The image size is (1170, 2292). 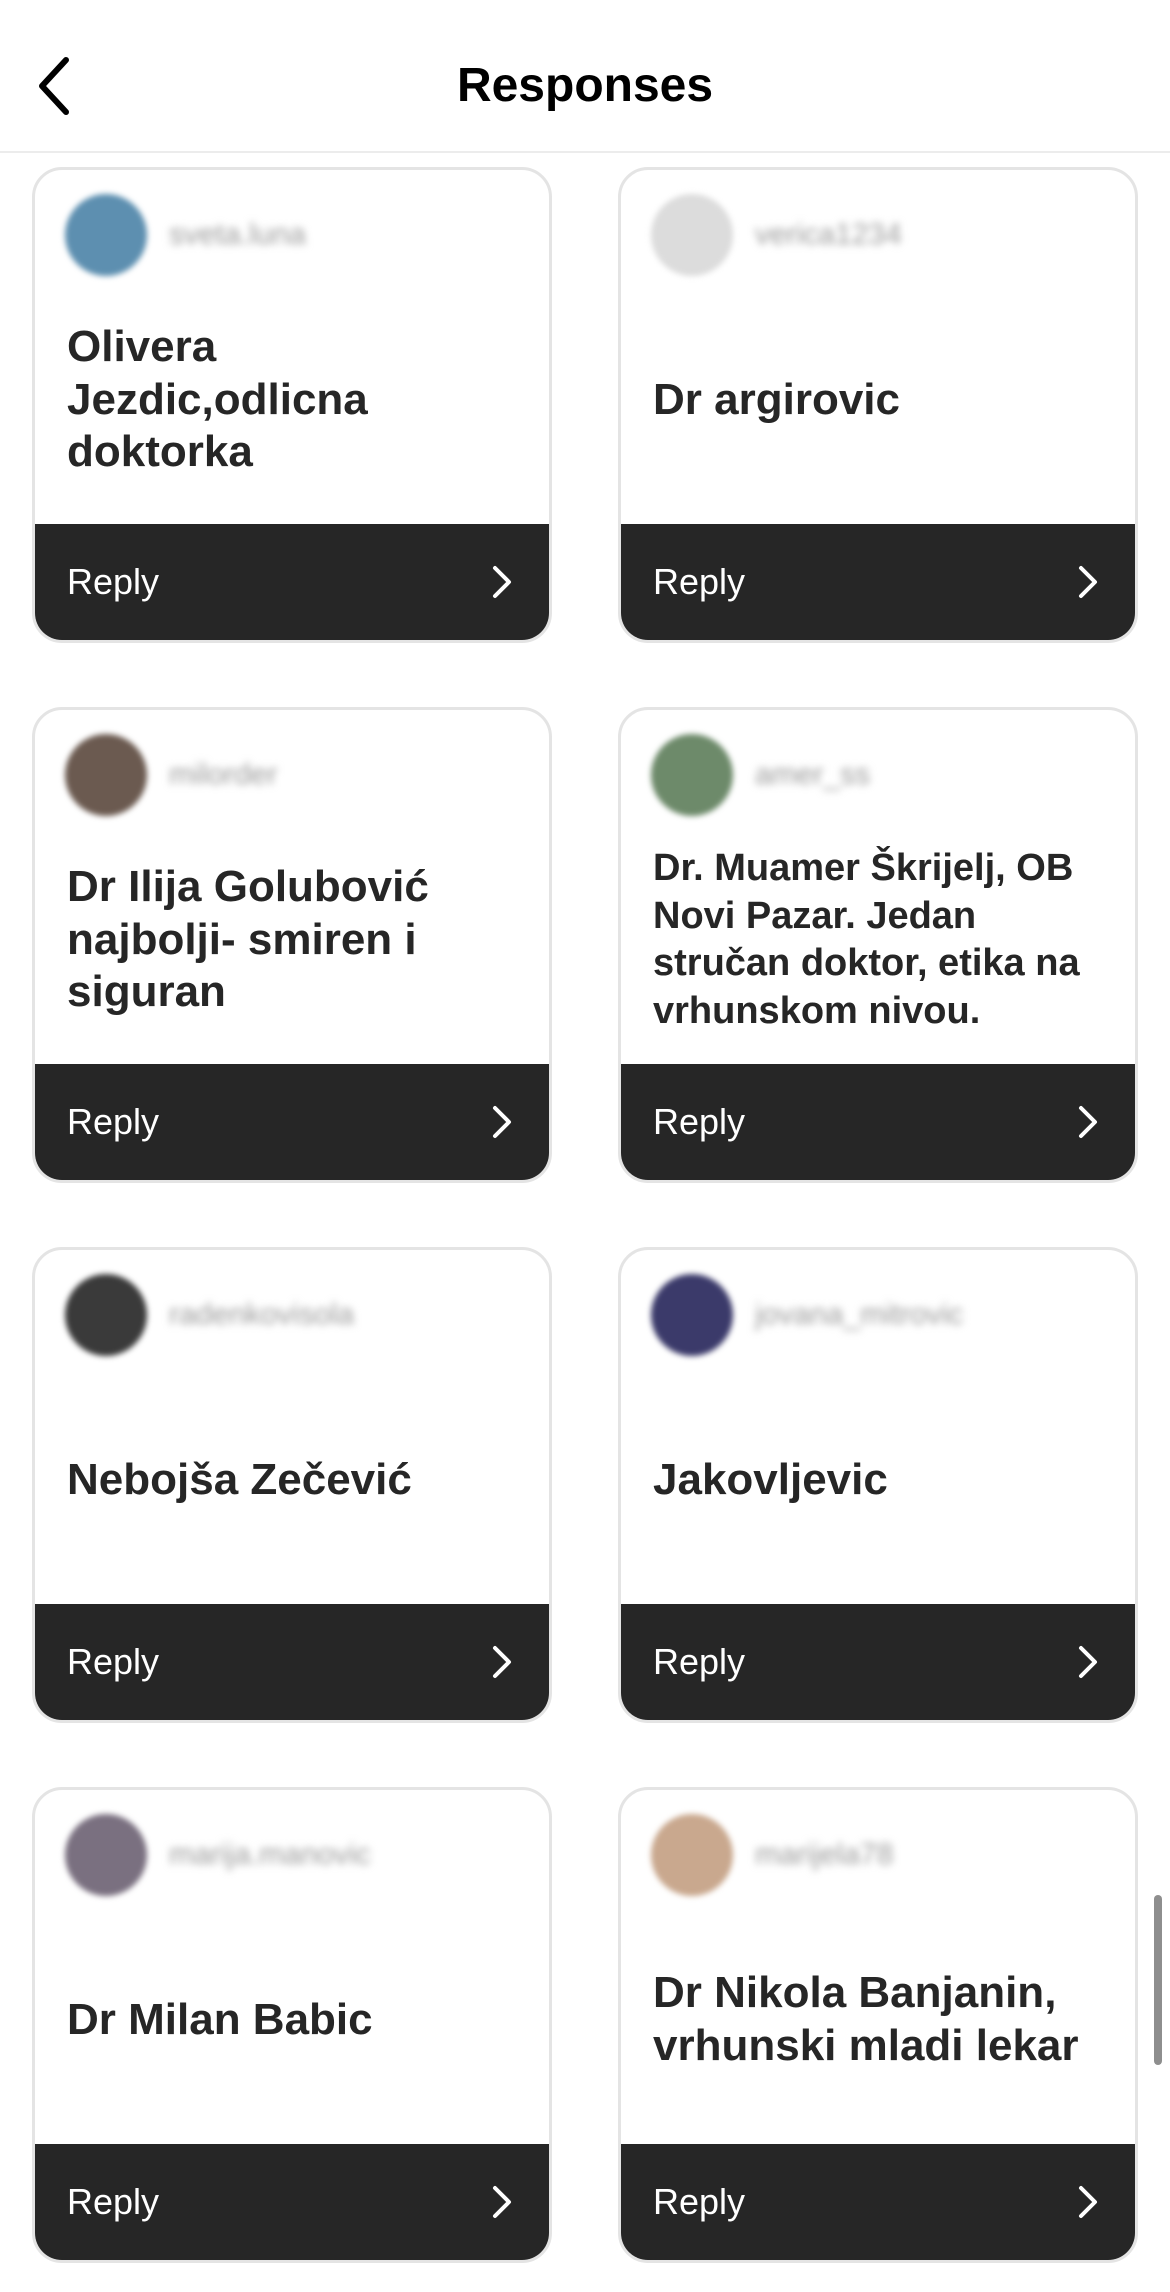 What do you see at coordinates (770, 1479) in the screenshot?
I see `response-text: Jakovljevic` at bounding box center [770, 1479].